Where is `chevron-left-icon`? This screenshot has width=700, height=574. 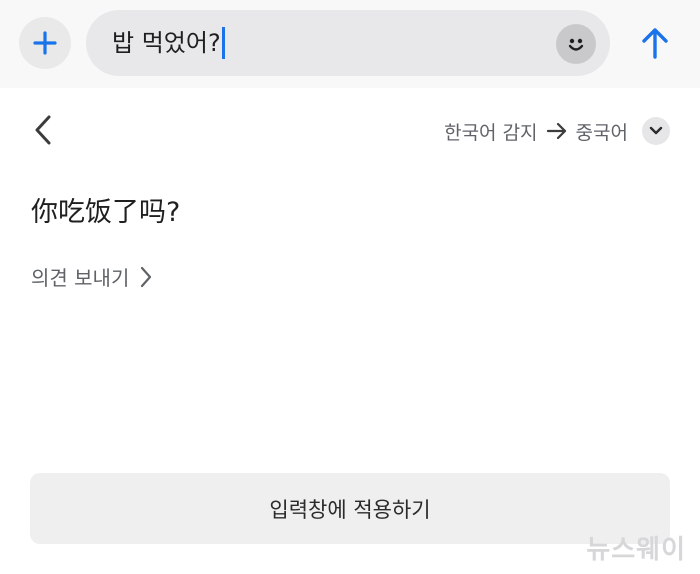 chevron-left-icon is located at coordinates (43, 130).